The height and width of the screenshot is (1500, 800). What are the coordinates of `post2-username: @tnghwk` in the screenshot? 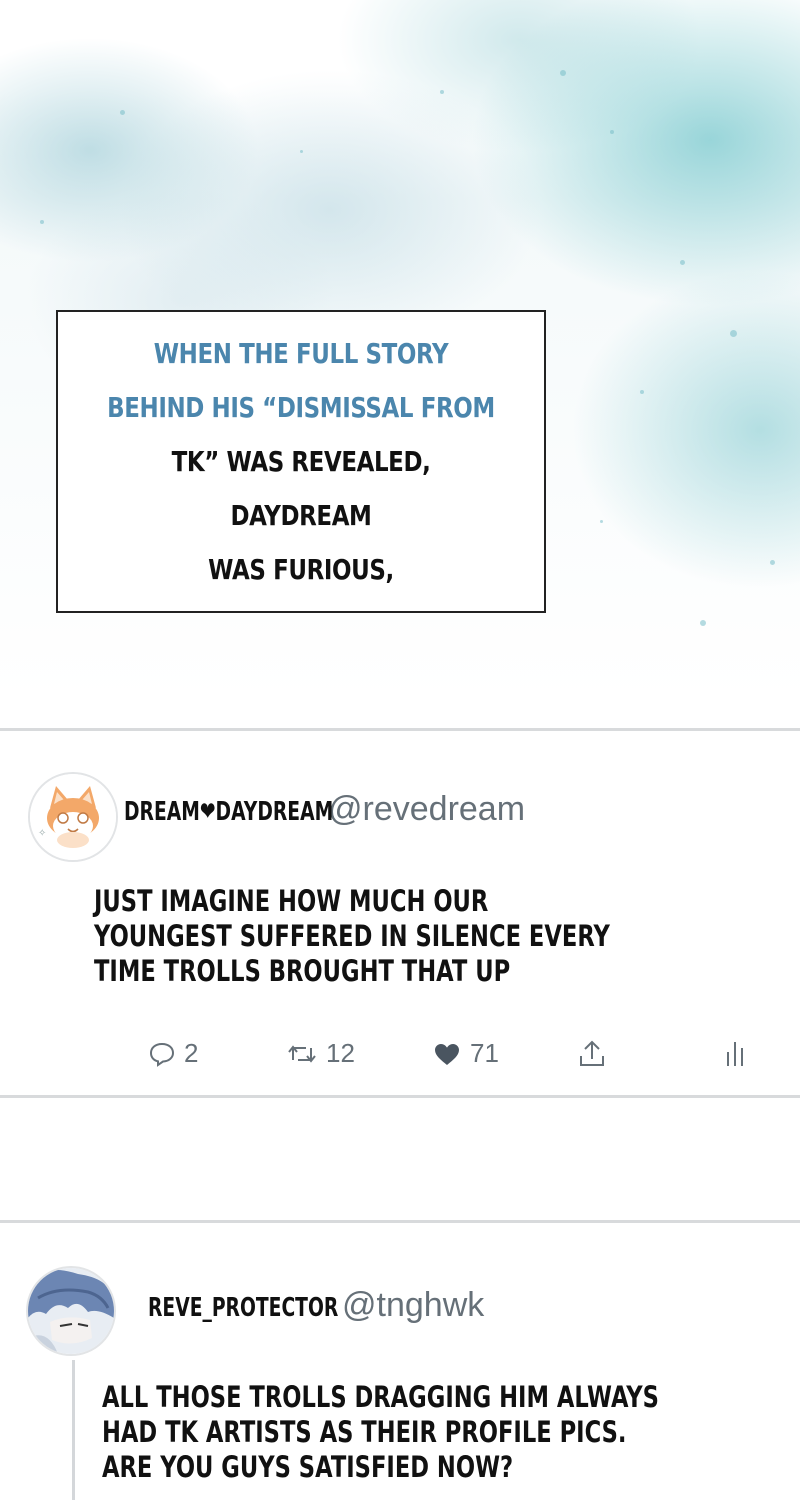 It's located at (413, 1305).